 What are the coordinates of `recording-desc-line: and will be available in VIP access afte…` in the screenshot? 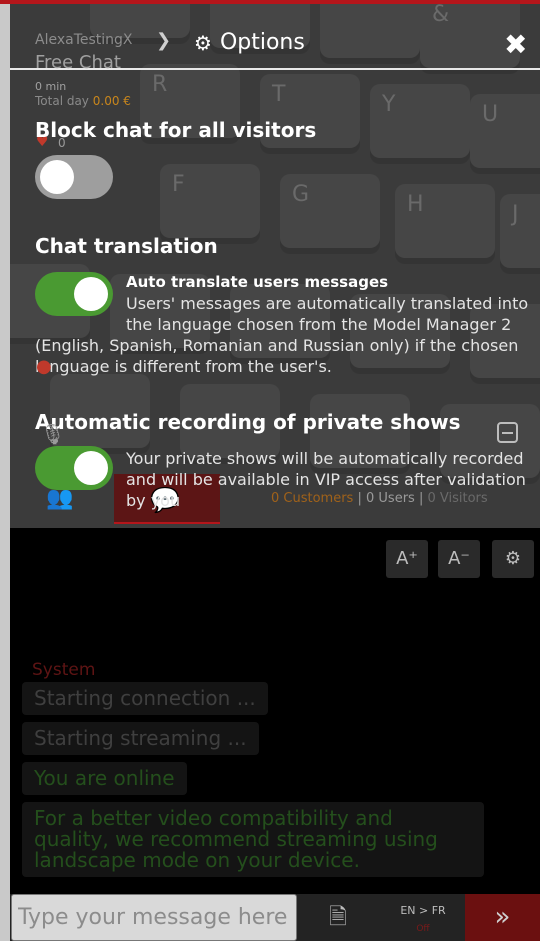 It's located at (326, 479).